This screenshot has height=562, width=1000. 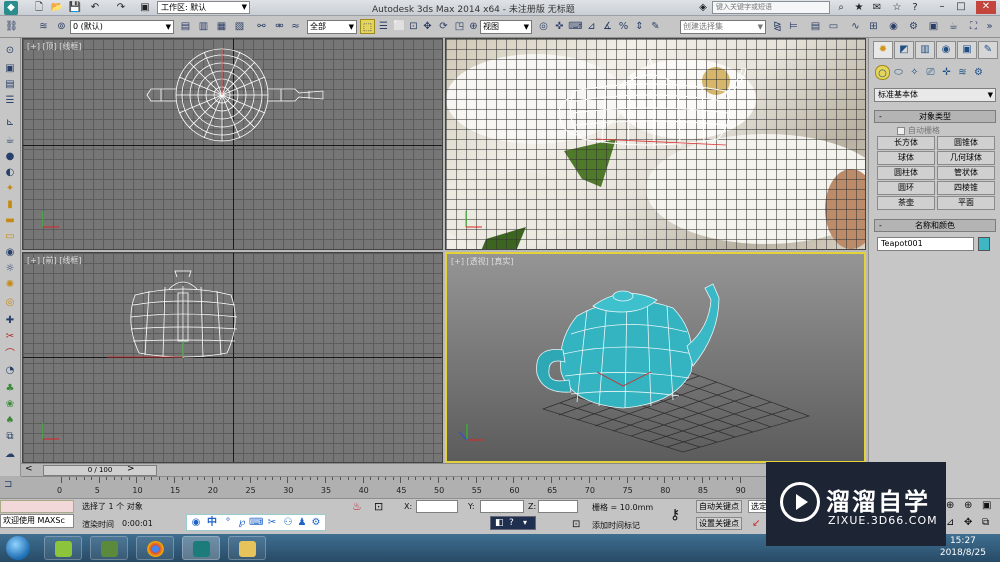 What do you see at coordinates (933, 26) in the screenshot?
I see `rendered-frame-icon: ▣` at bounding box center [933, 26].